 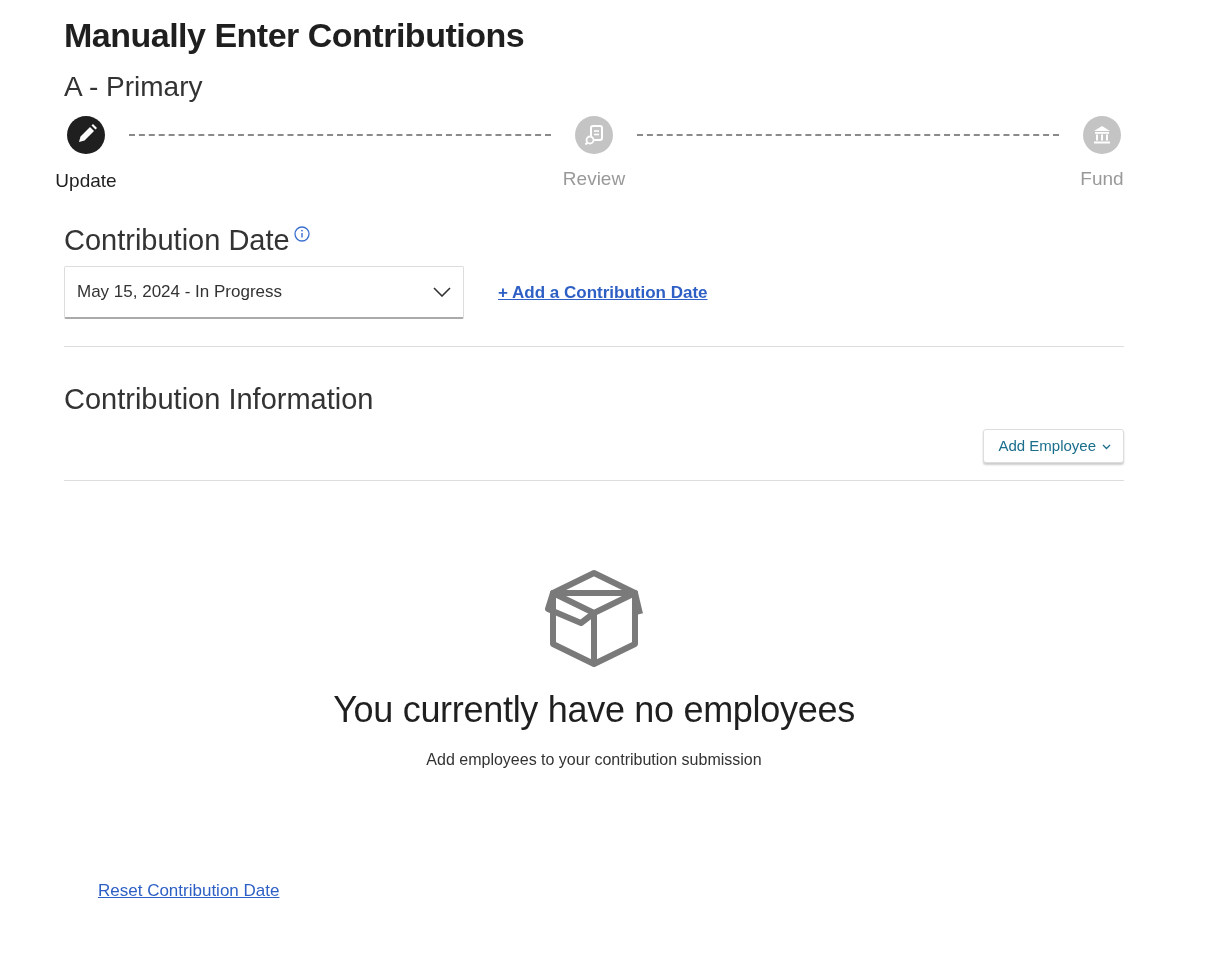 I want to click on caret-icon, so click(x=1106, y=447).